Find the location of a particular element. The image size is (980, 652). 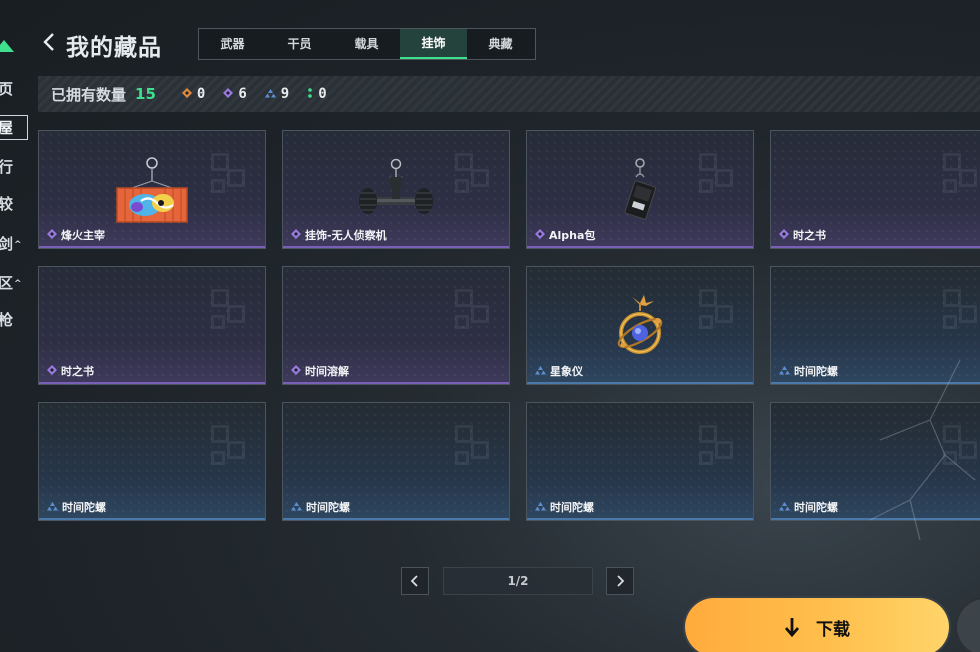

collection-item-card: 星象仪 is located at coordinates (640, 325).